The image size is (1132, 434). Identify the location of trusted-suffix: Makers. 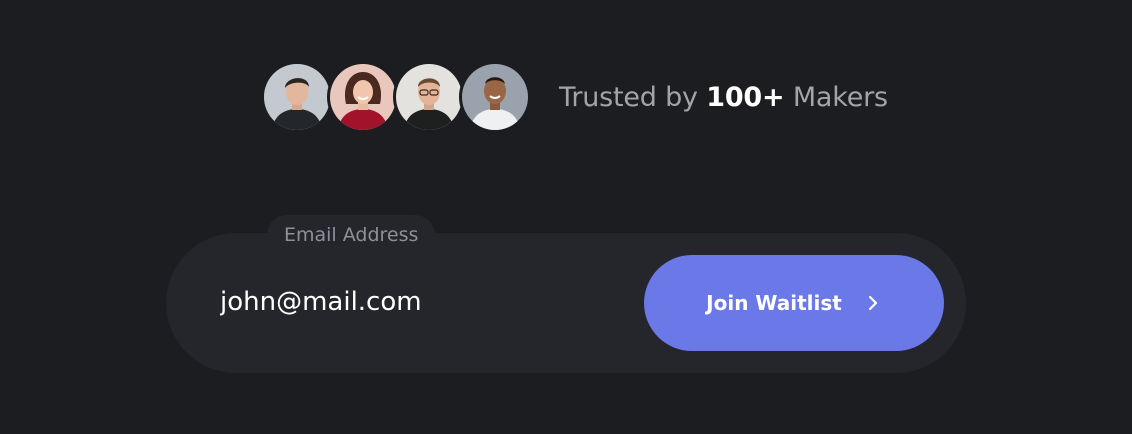
(840, 97).